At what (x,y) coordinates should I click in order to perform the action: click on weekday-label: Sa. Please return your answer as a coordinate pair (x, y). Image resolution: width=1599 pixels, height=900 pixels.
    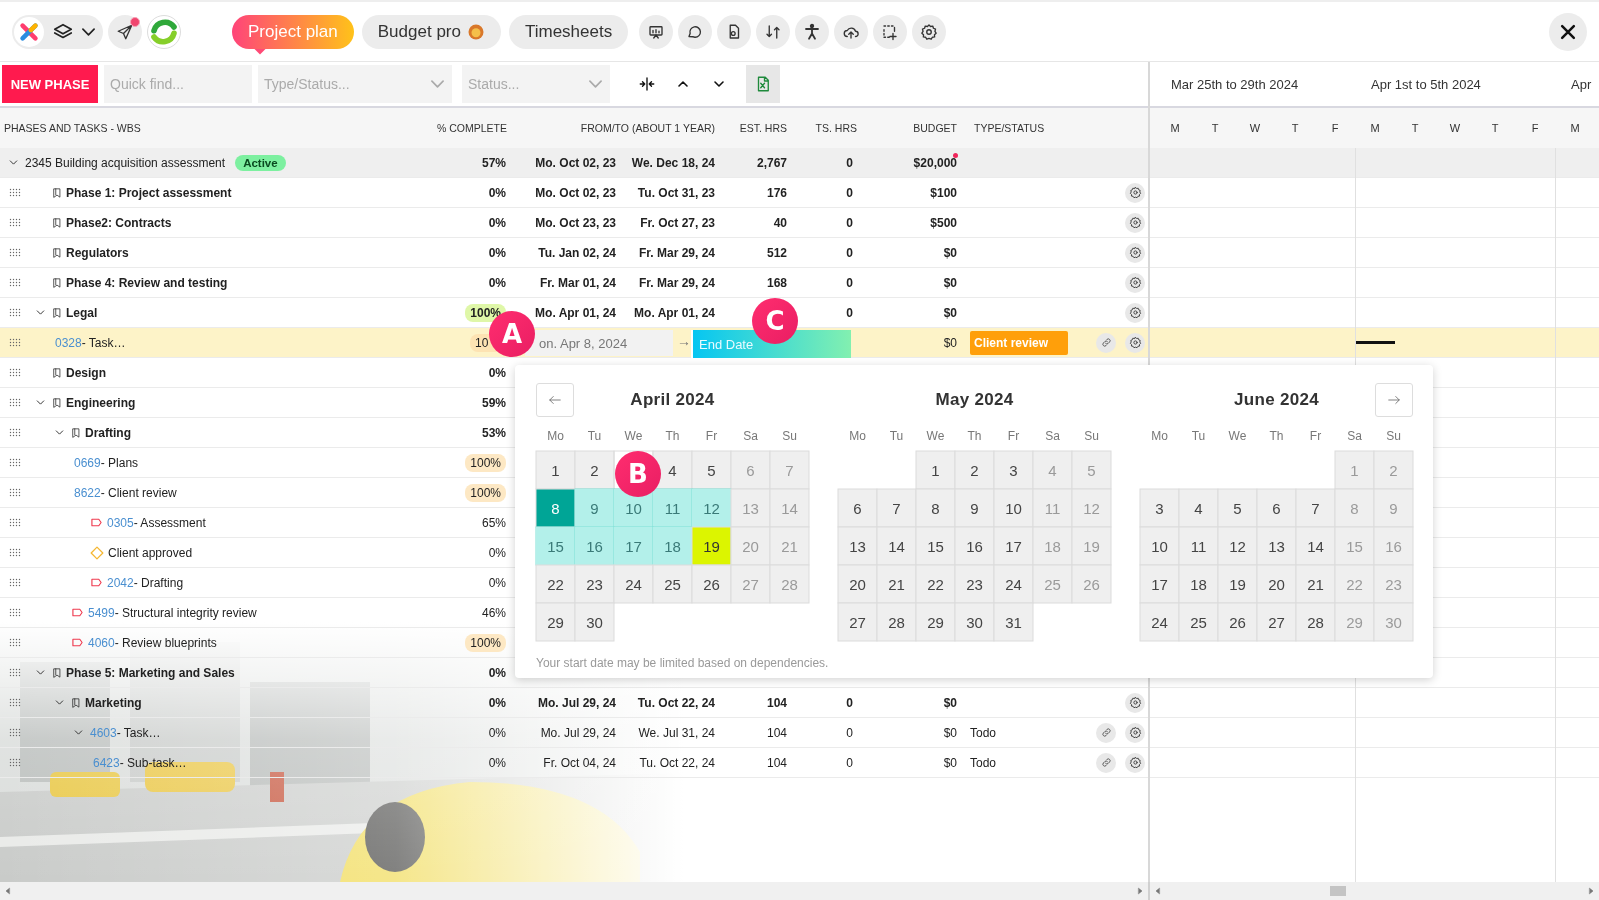
    Looking at the image, I should click on (750, 436).